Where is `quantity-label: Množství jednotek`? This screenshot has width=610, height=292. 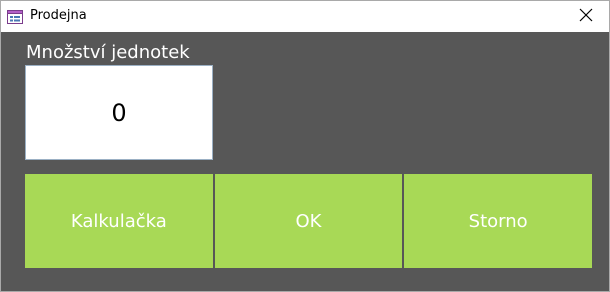
quantity-label: Množství jednotek is located at coordinates (108, 52).